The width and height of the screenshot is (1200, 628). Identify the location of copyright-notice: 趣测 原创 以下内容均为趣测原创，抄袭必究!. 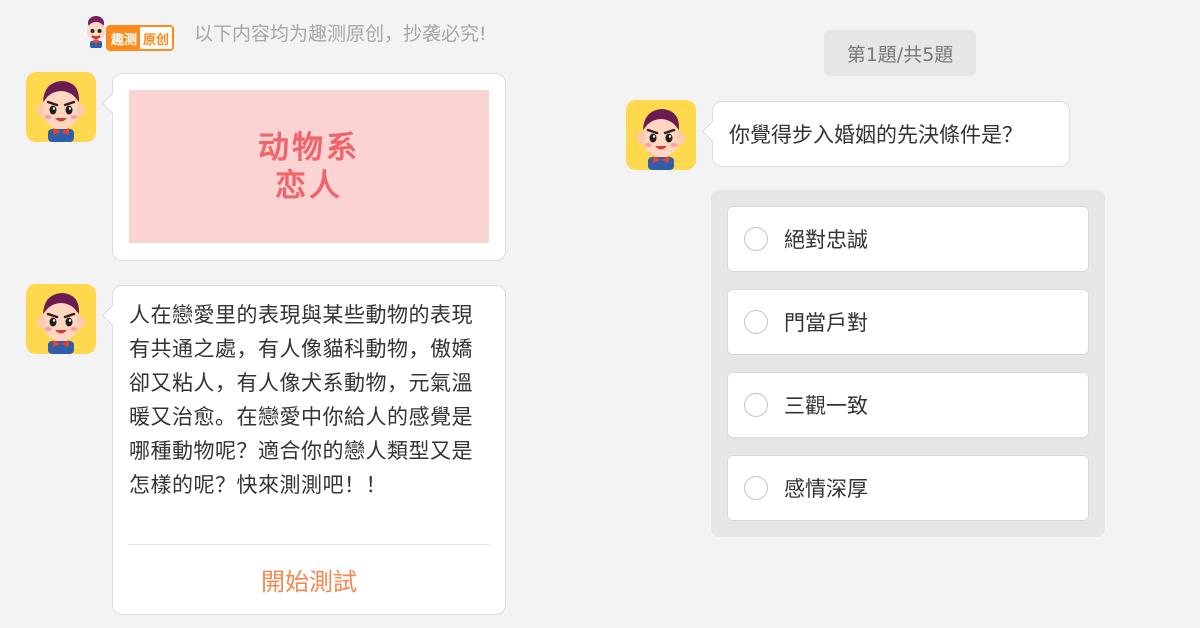
(283, 32).